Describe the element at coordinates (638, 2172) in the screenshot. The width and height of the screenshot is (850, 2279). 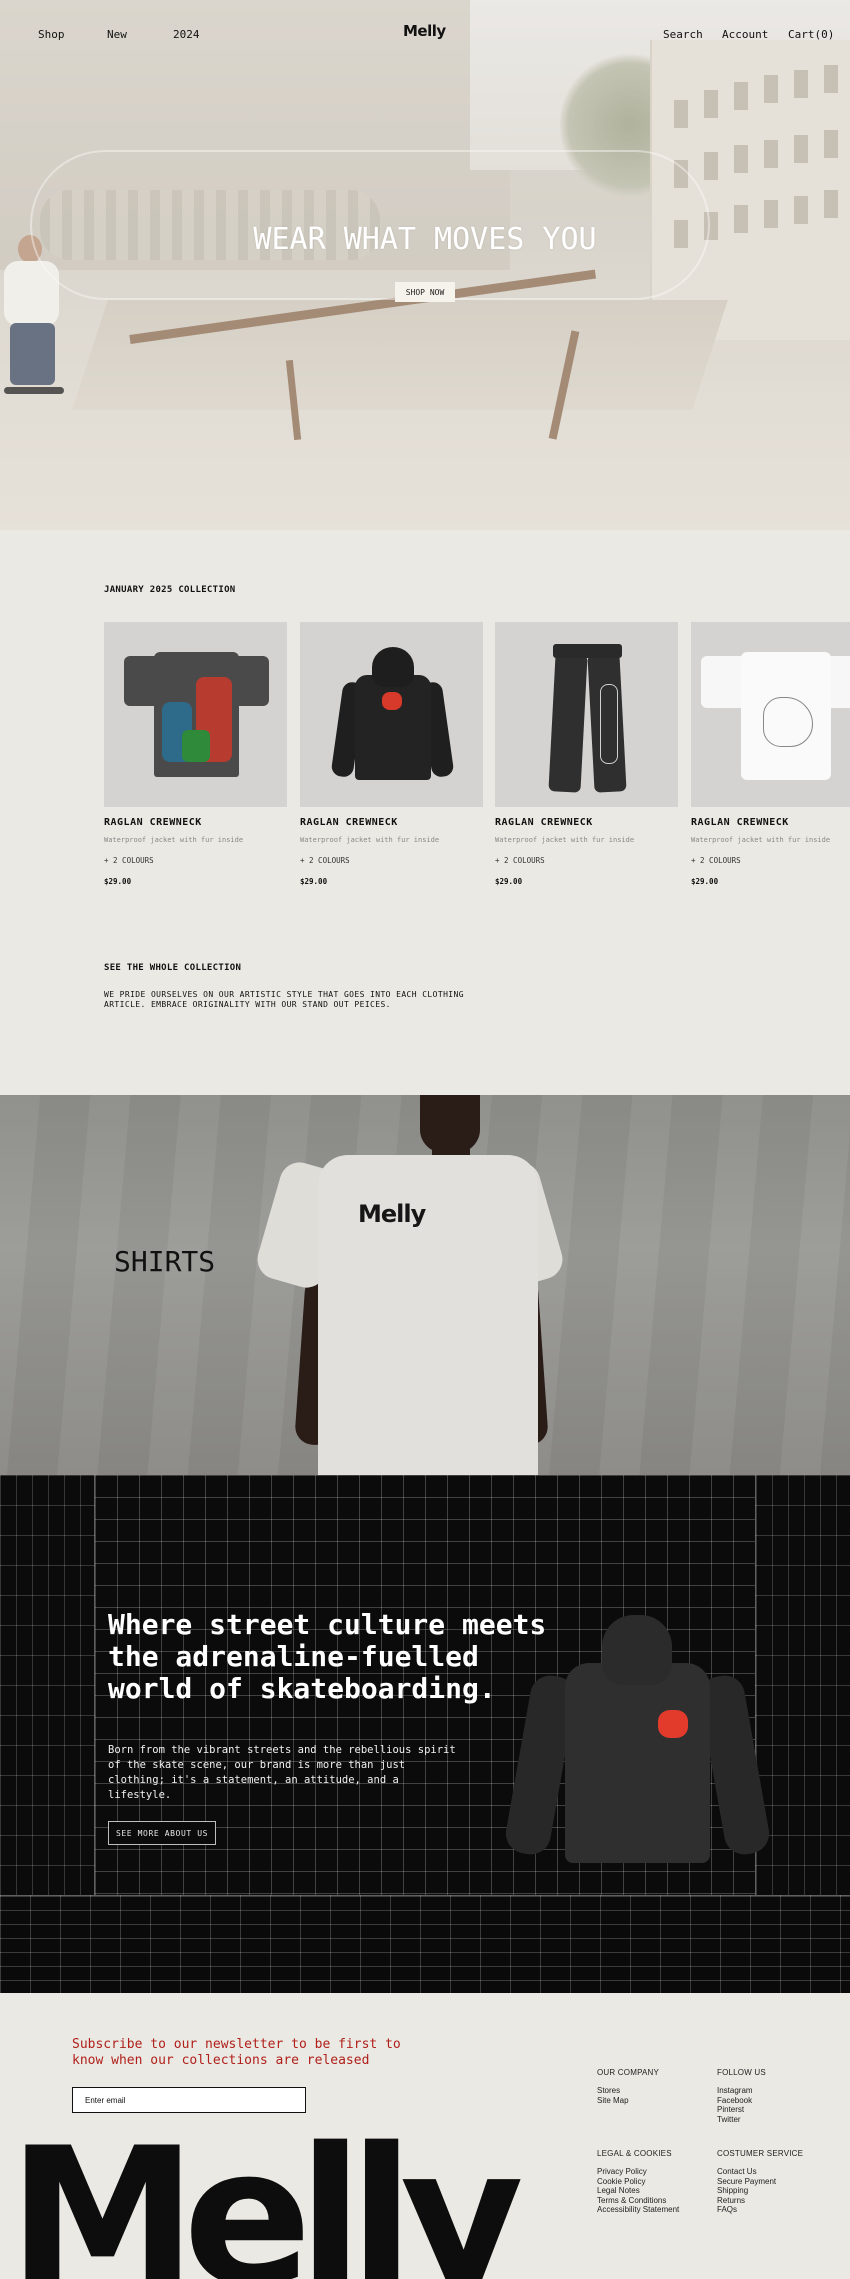
I see `footer-link-privacy: Privacy Policy` at that location.